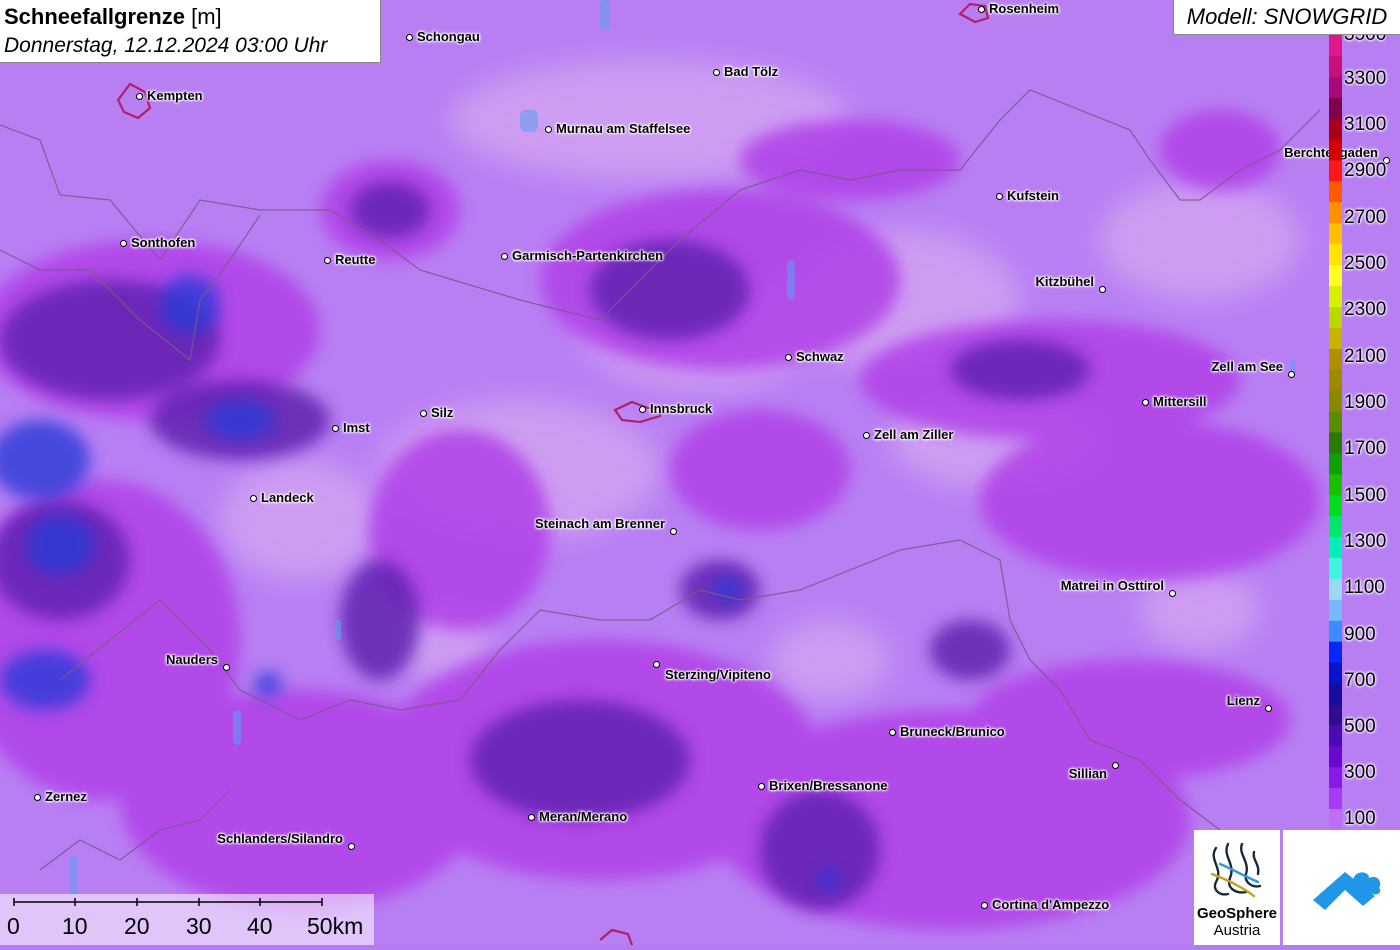 Image resolution: width=1400 pixels, height=950 pixels. What do you see at coordinates (1360, 818) in the screenshot?
I see `legend-label: 100` at bounding box center [1360, 818].